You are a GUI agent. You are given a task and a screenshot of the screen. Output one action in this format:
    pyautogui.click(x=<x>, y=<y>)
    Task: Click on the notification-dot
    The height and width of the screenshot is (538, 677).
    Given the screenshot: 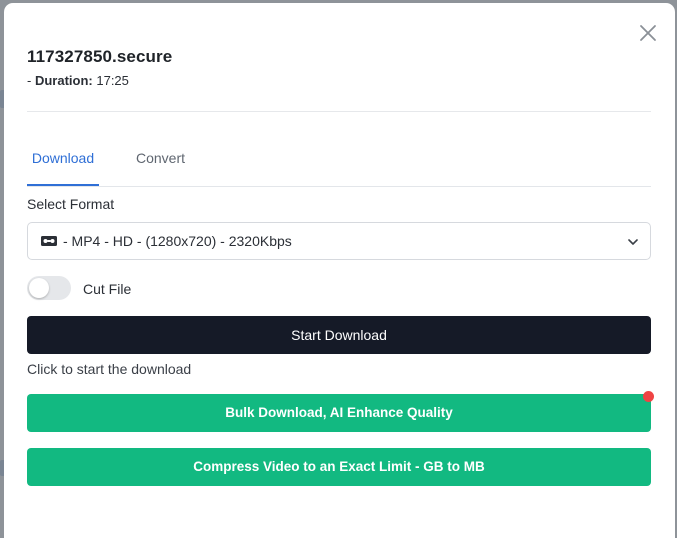 What is the action you would take?
    pyautogui.click(x=648, y=396)
    